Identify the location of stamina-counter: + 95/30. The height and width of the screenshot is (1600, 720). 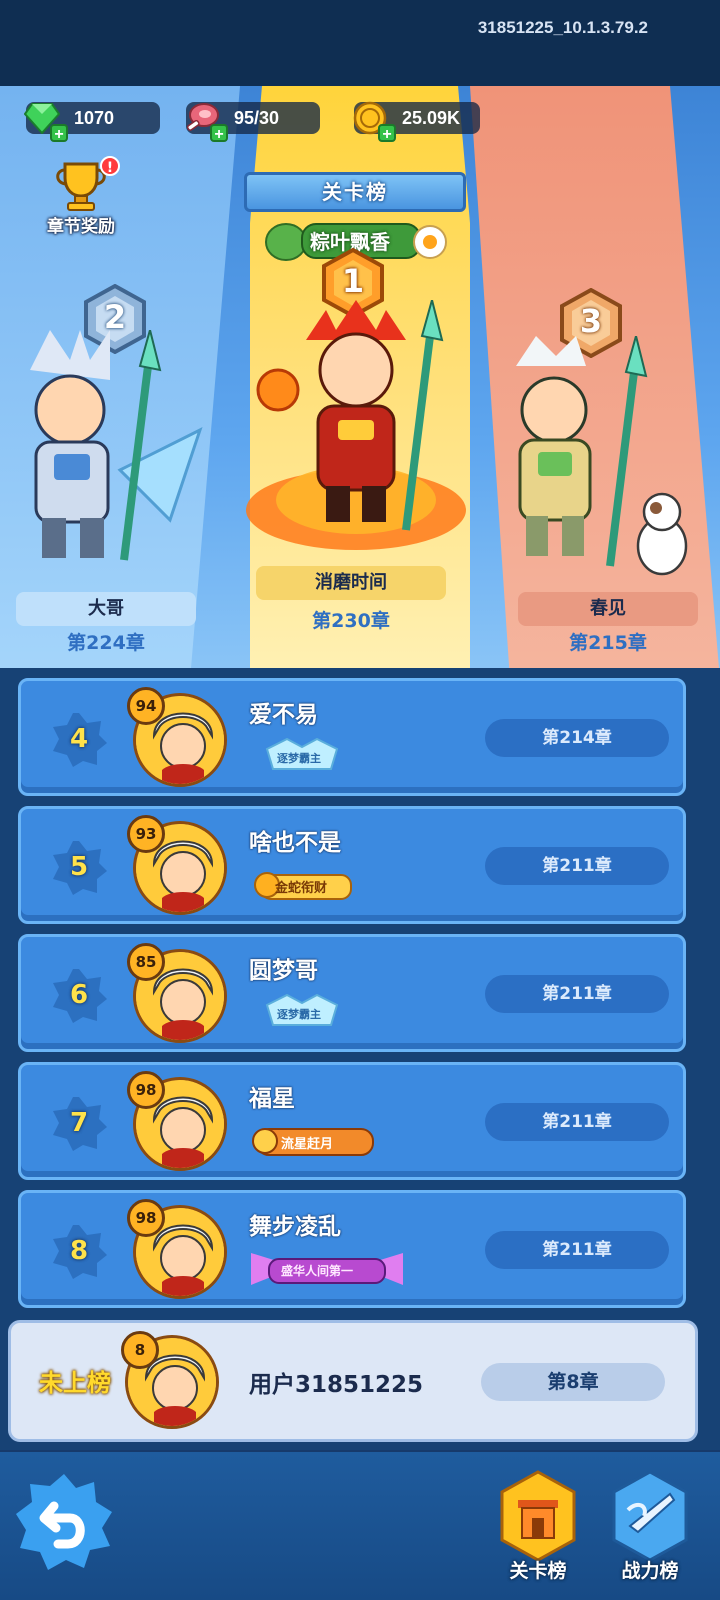
(253, 122).